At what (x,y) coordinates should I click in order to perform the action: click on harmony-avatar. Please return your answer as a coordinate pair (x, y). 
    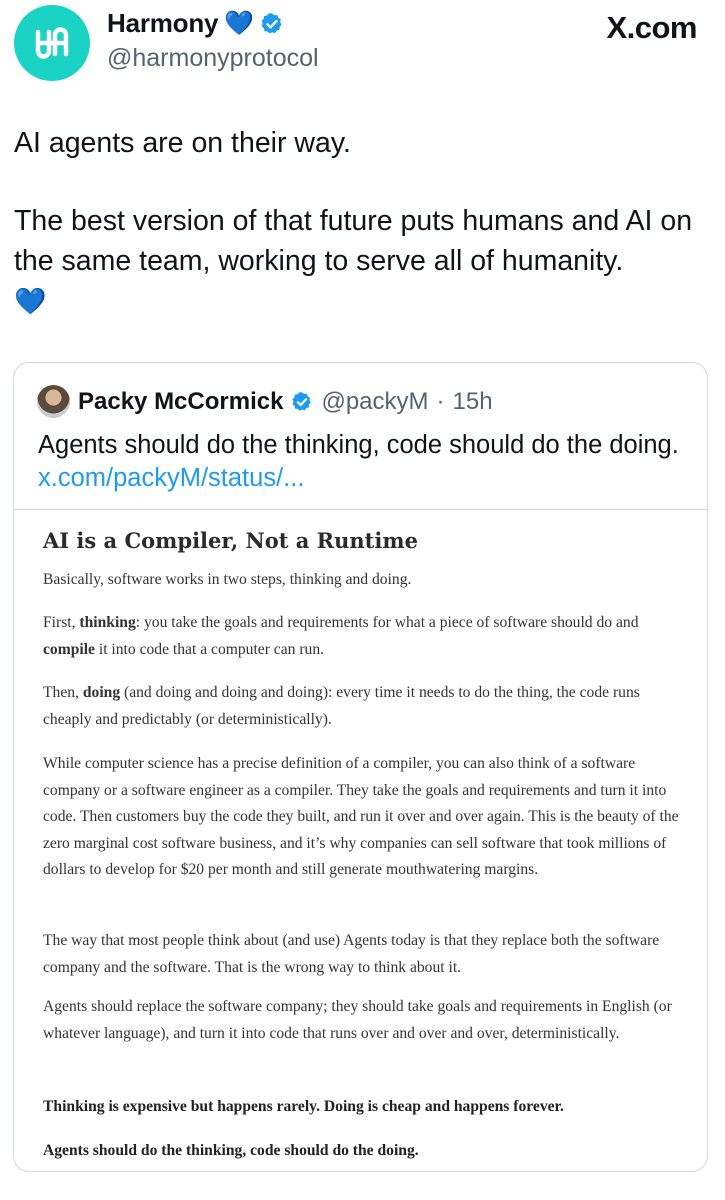
    Looking at the image, I should click on (52, 43).